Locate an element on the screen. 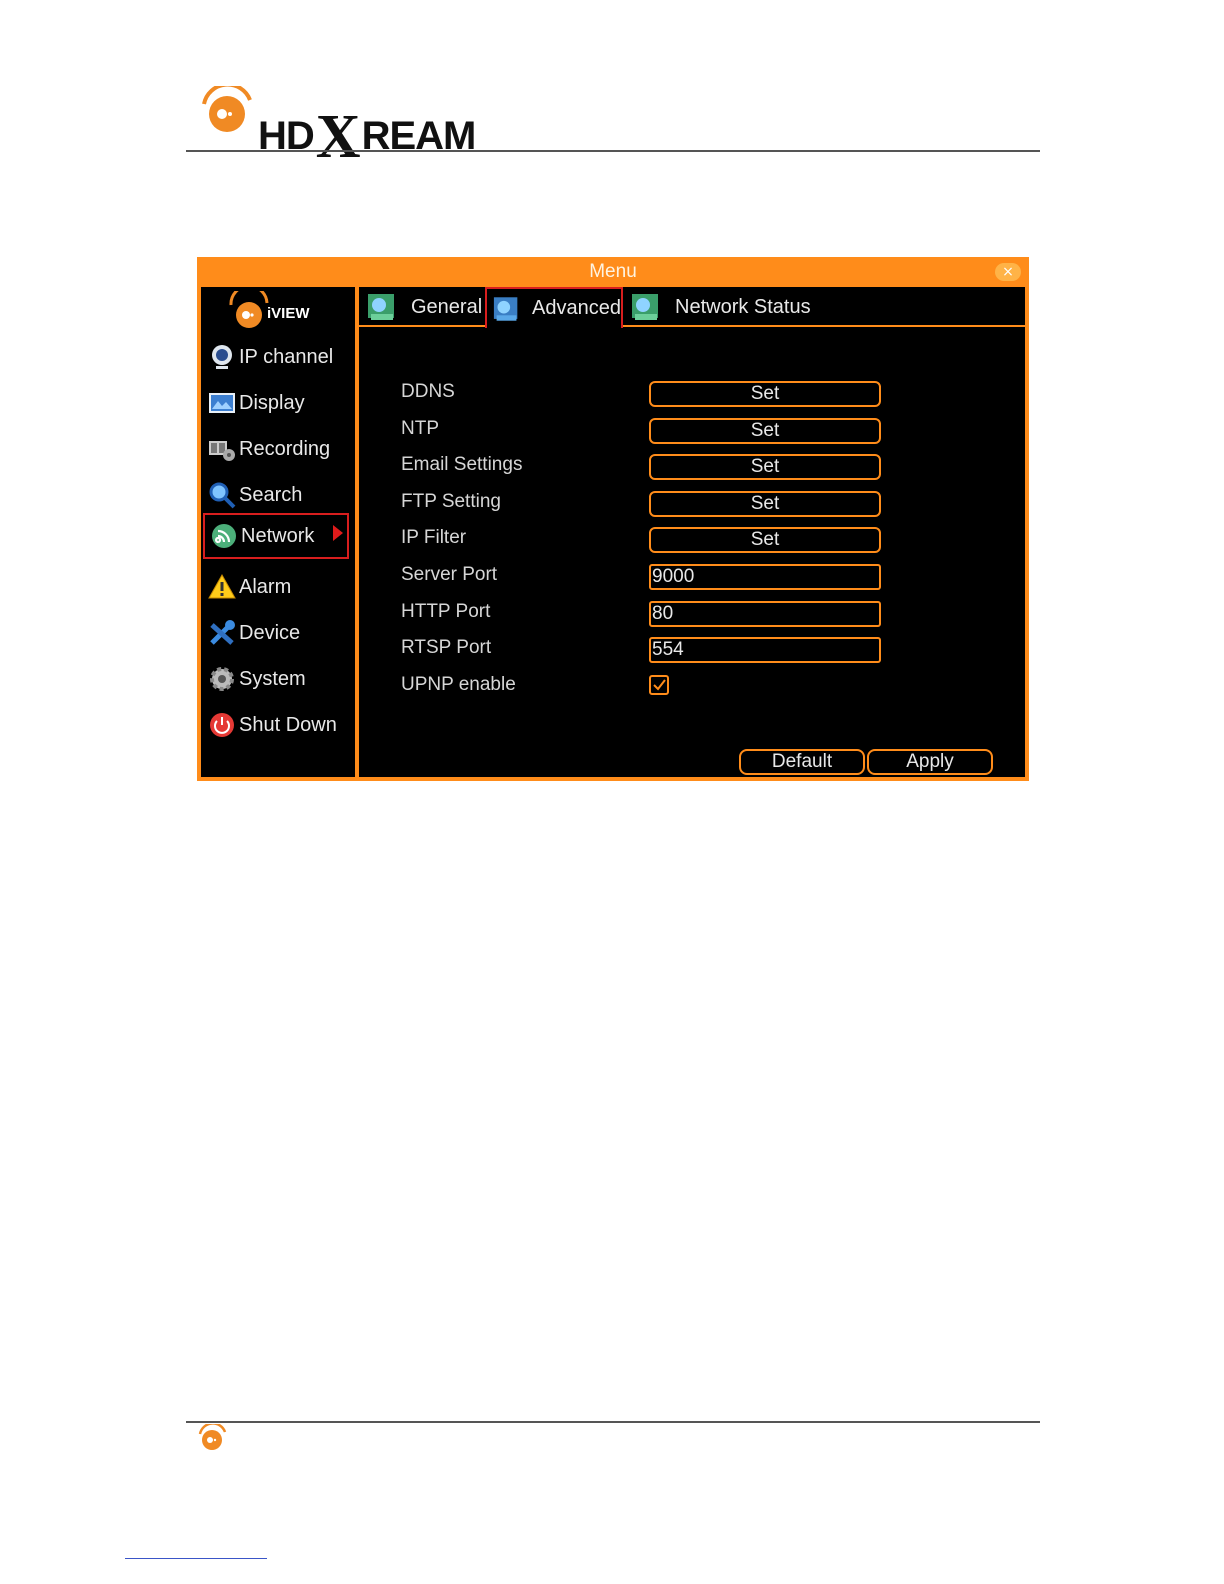 The height and width of the screenshot is (1584, 1224). sidebar-item-label: Shut Down is located at coordinates (288, 724).